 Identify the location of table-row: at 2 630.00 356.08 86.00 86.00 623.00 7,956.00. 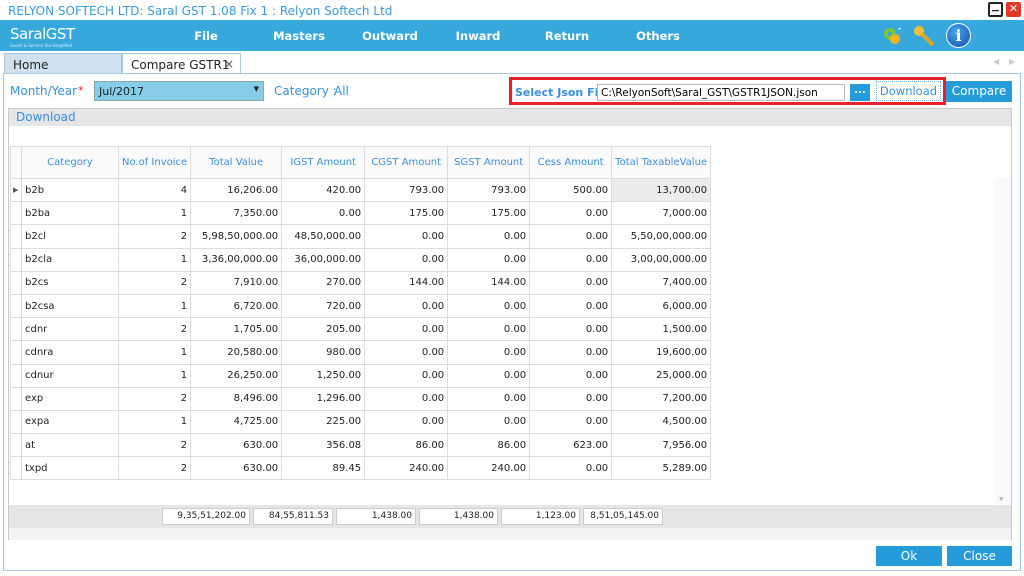
(361, 445).